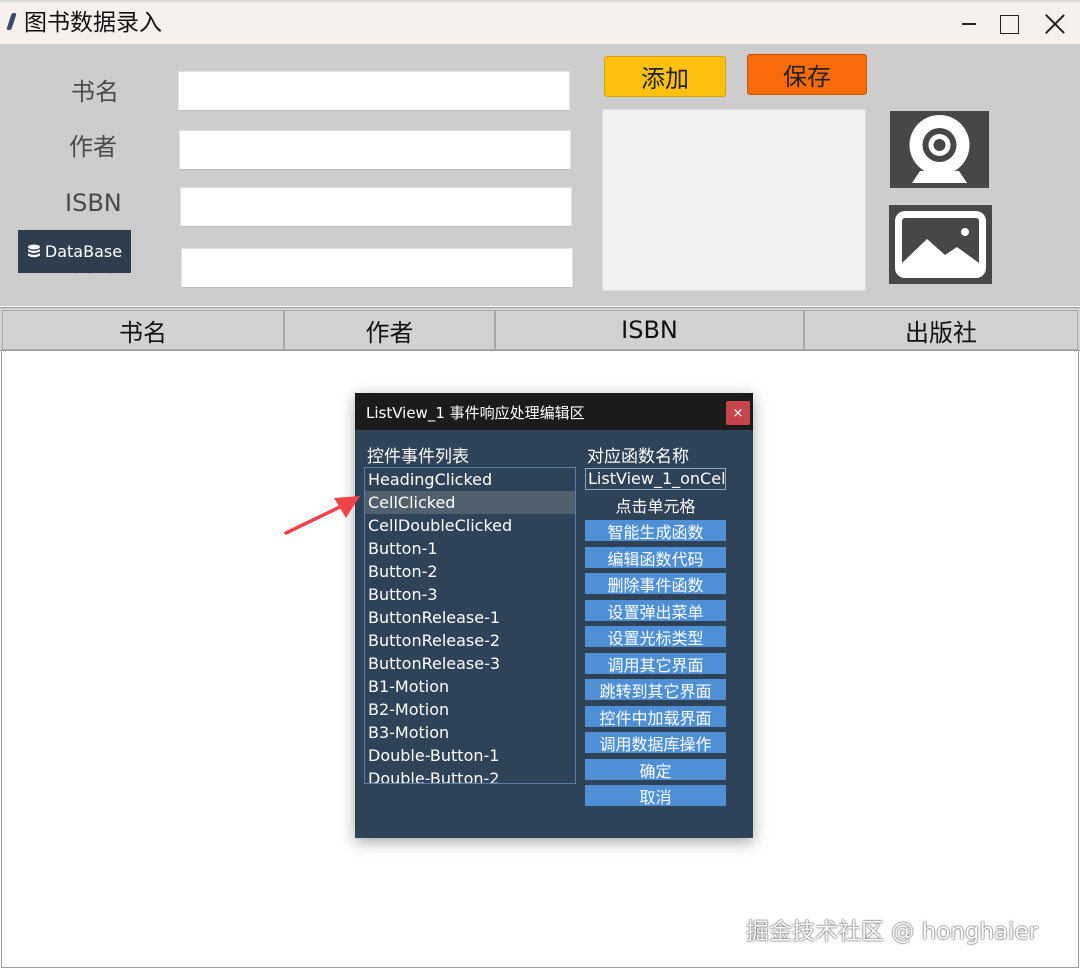 The height and width of the screenshot is (969, 1080). I want to click on annotation-arrow-icon, so click(322, 515).